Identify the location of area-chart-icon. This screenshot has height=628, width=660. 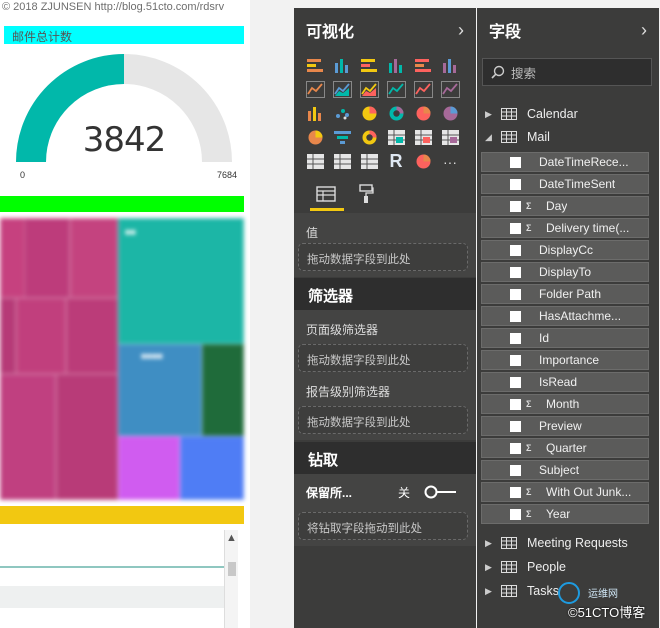
(342, 89).